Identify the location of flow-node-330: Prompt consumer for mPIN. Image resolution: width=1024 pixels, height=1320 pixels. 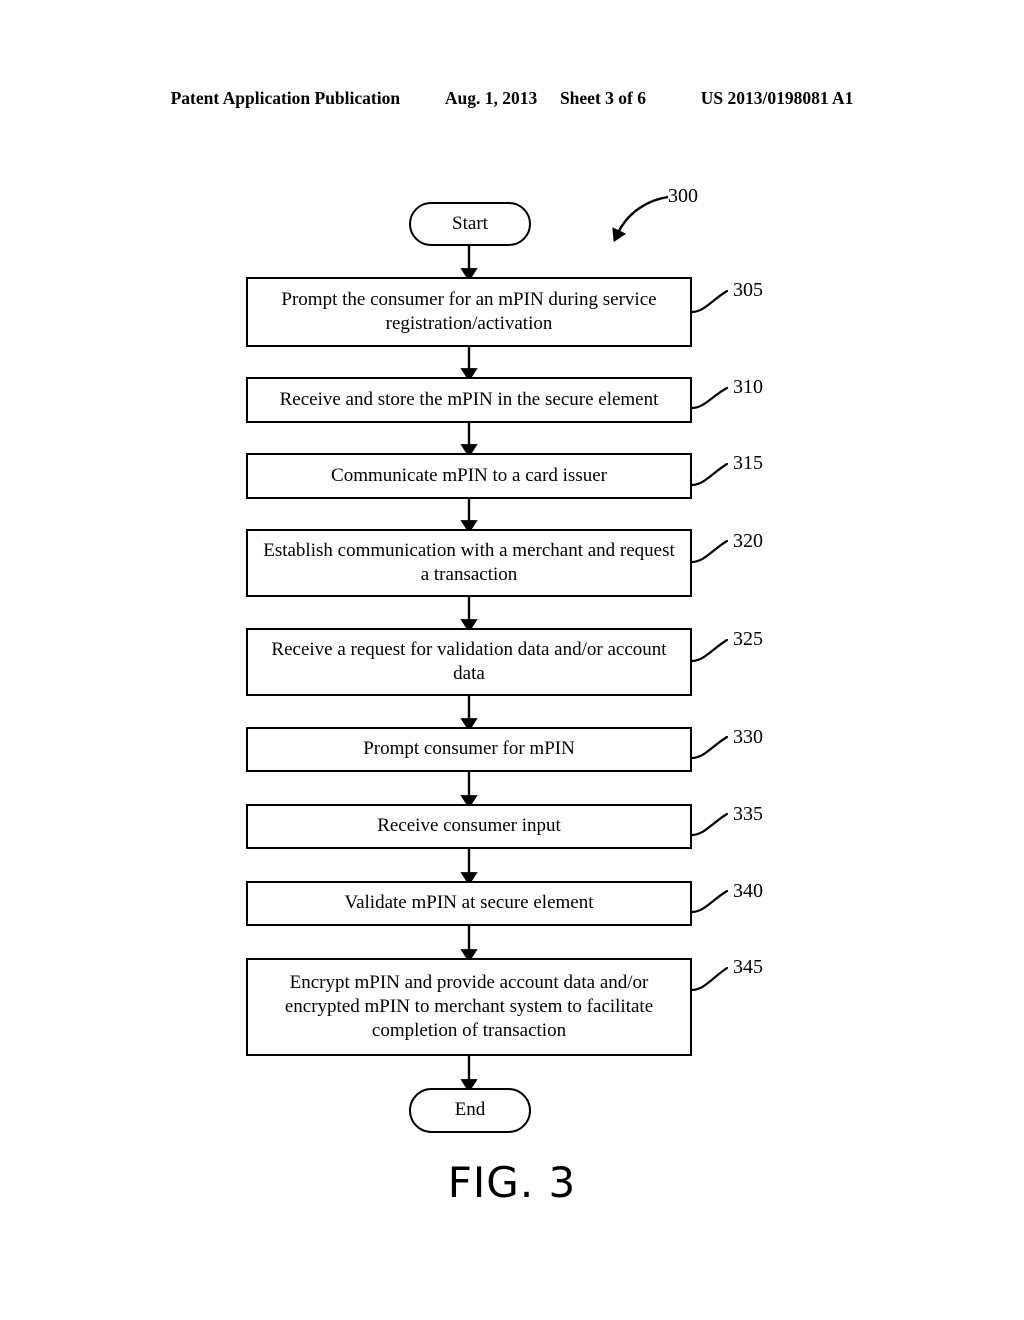
(469, 749).